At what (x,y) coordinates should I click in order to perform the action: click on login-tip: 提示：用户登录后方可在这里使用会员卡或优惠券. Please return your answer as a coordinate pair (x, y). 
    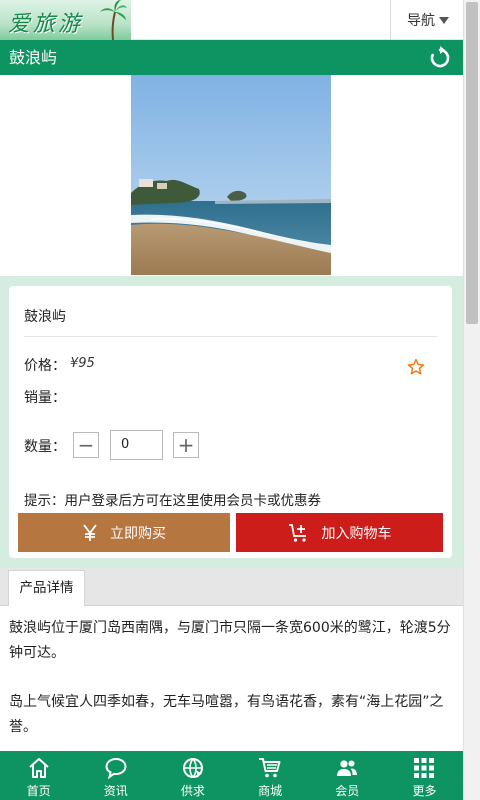
    Looking at the image, I should click on (172, 501).